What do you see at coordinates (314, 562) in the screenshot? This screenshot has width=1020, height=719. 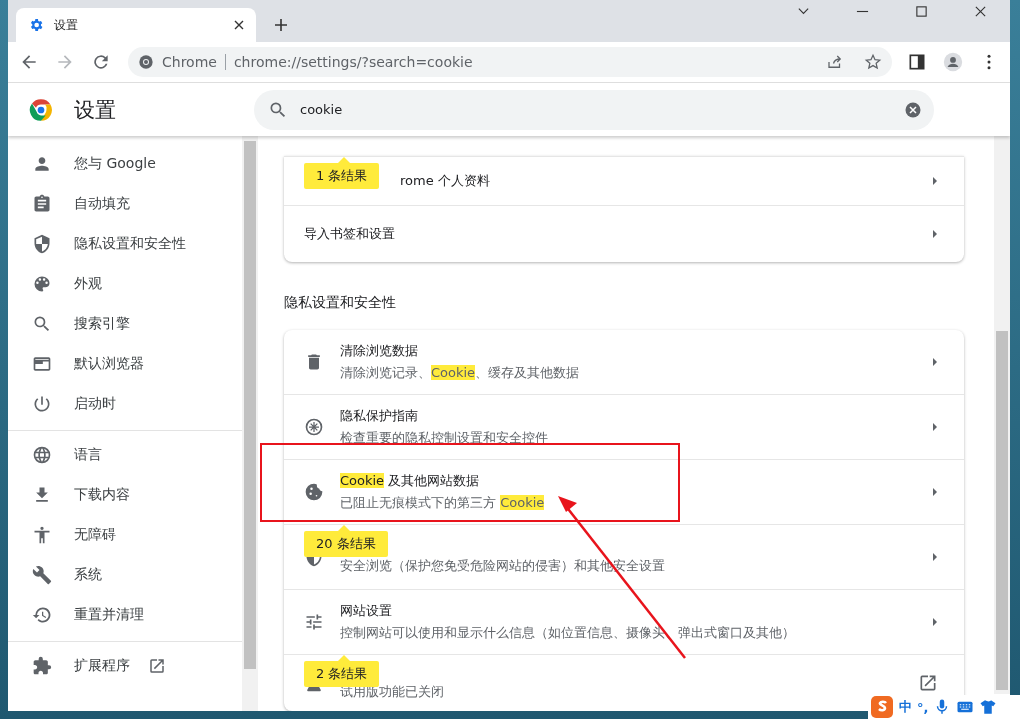 I see `shield-icon` at bounding box center [314, 562].